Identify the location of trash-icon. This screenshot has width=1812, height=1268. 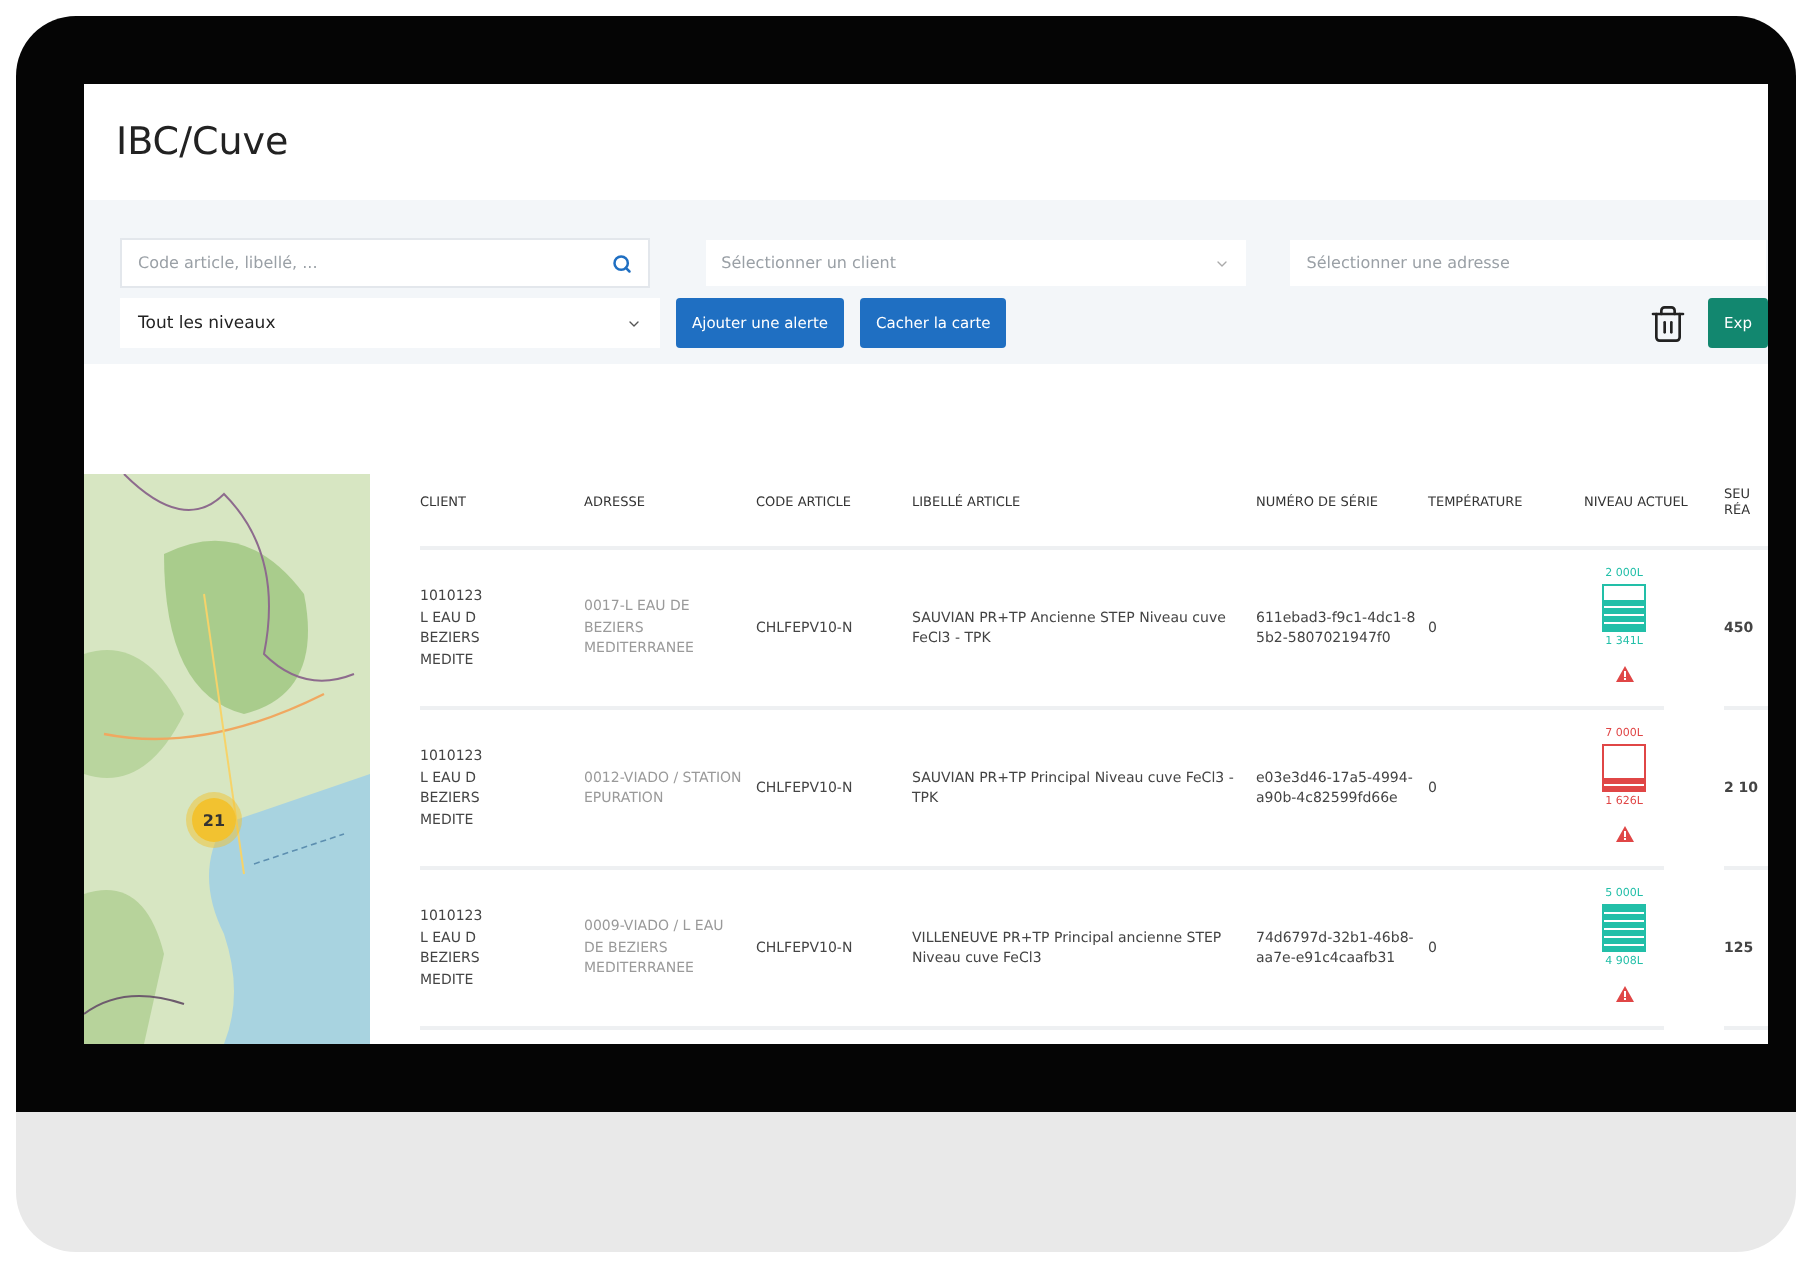
(1668, 323).